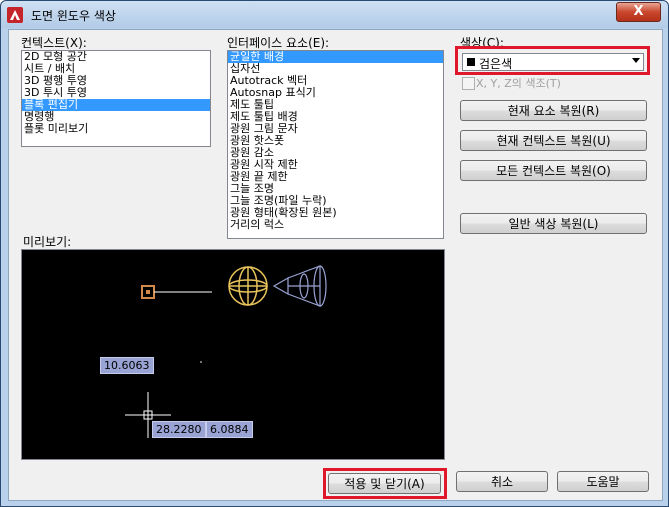  What do you see at coordinates (47, 242) in the screenshot?
I see `preview-label: 미리보기:` at bounding box center [47, 242].